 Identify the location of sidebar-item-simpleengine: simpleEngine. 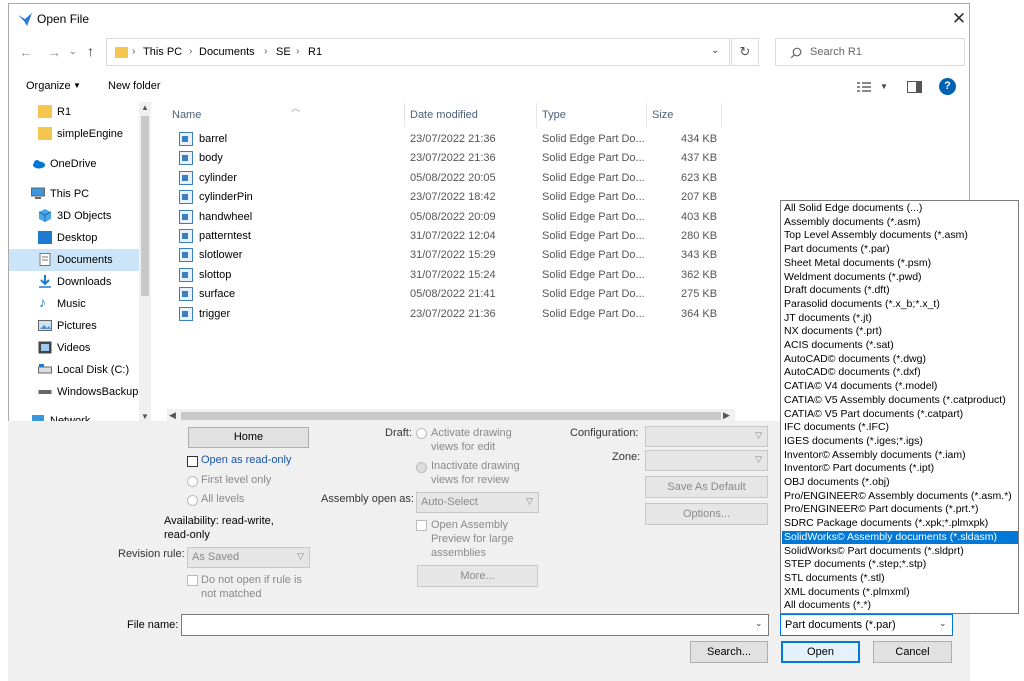
(80, 134).